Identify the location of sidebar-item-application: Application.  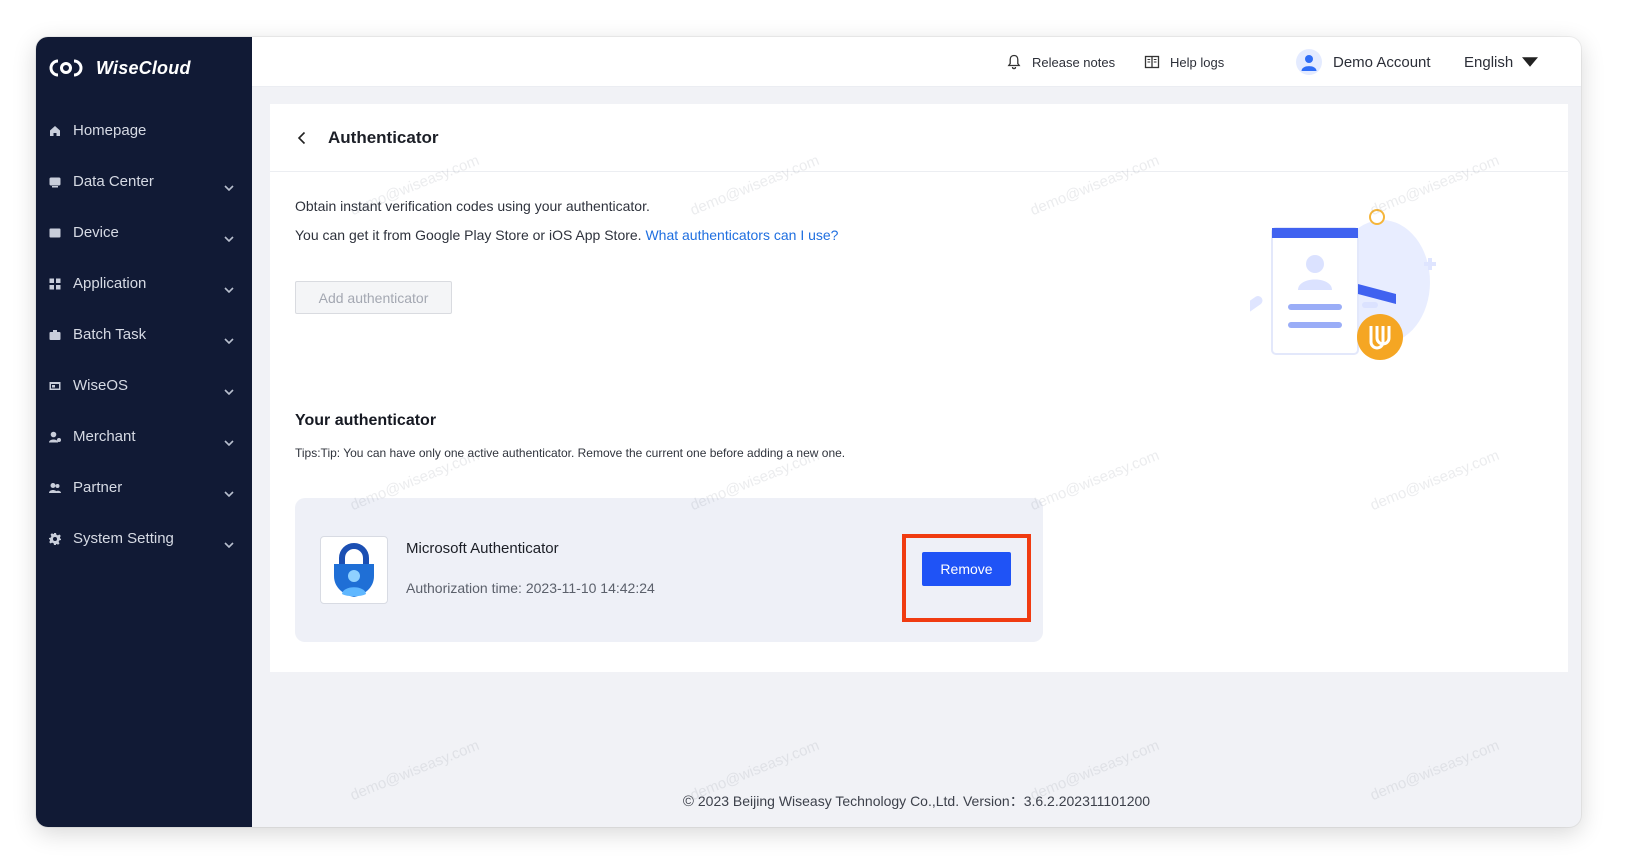
(144, 283).